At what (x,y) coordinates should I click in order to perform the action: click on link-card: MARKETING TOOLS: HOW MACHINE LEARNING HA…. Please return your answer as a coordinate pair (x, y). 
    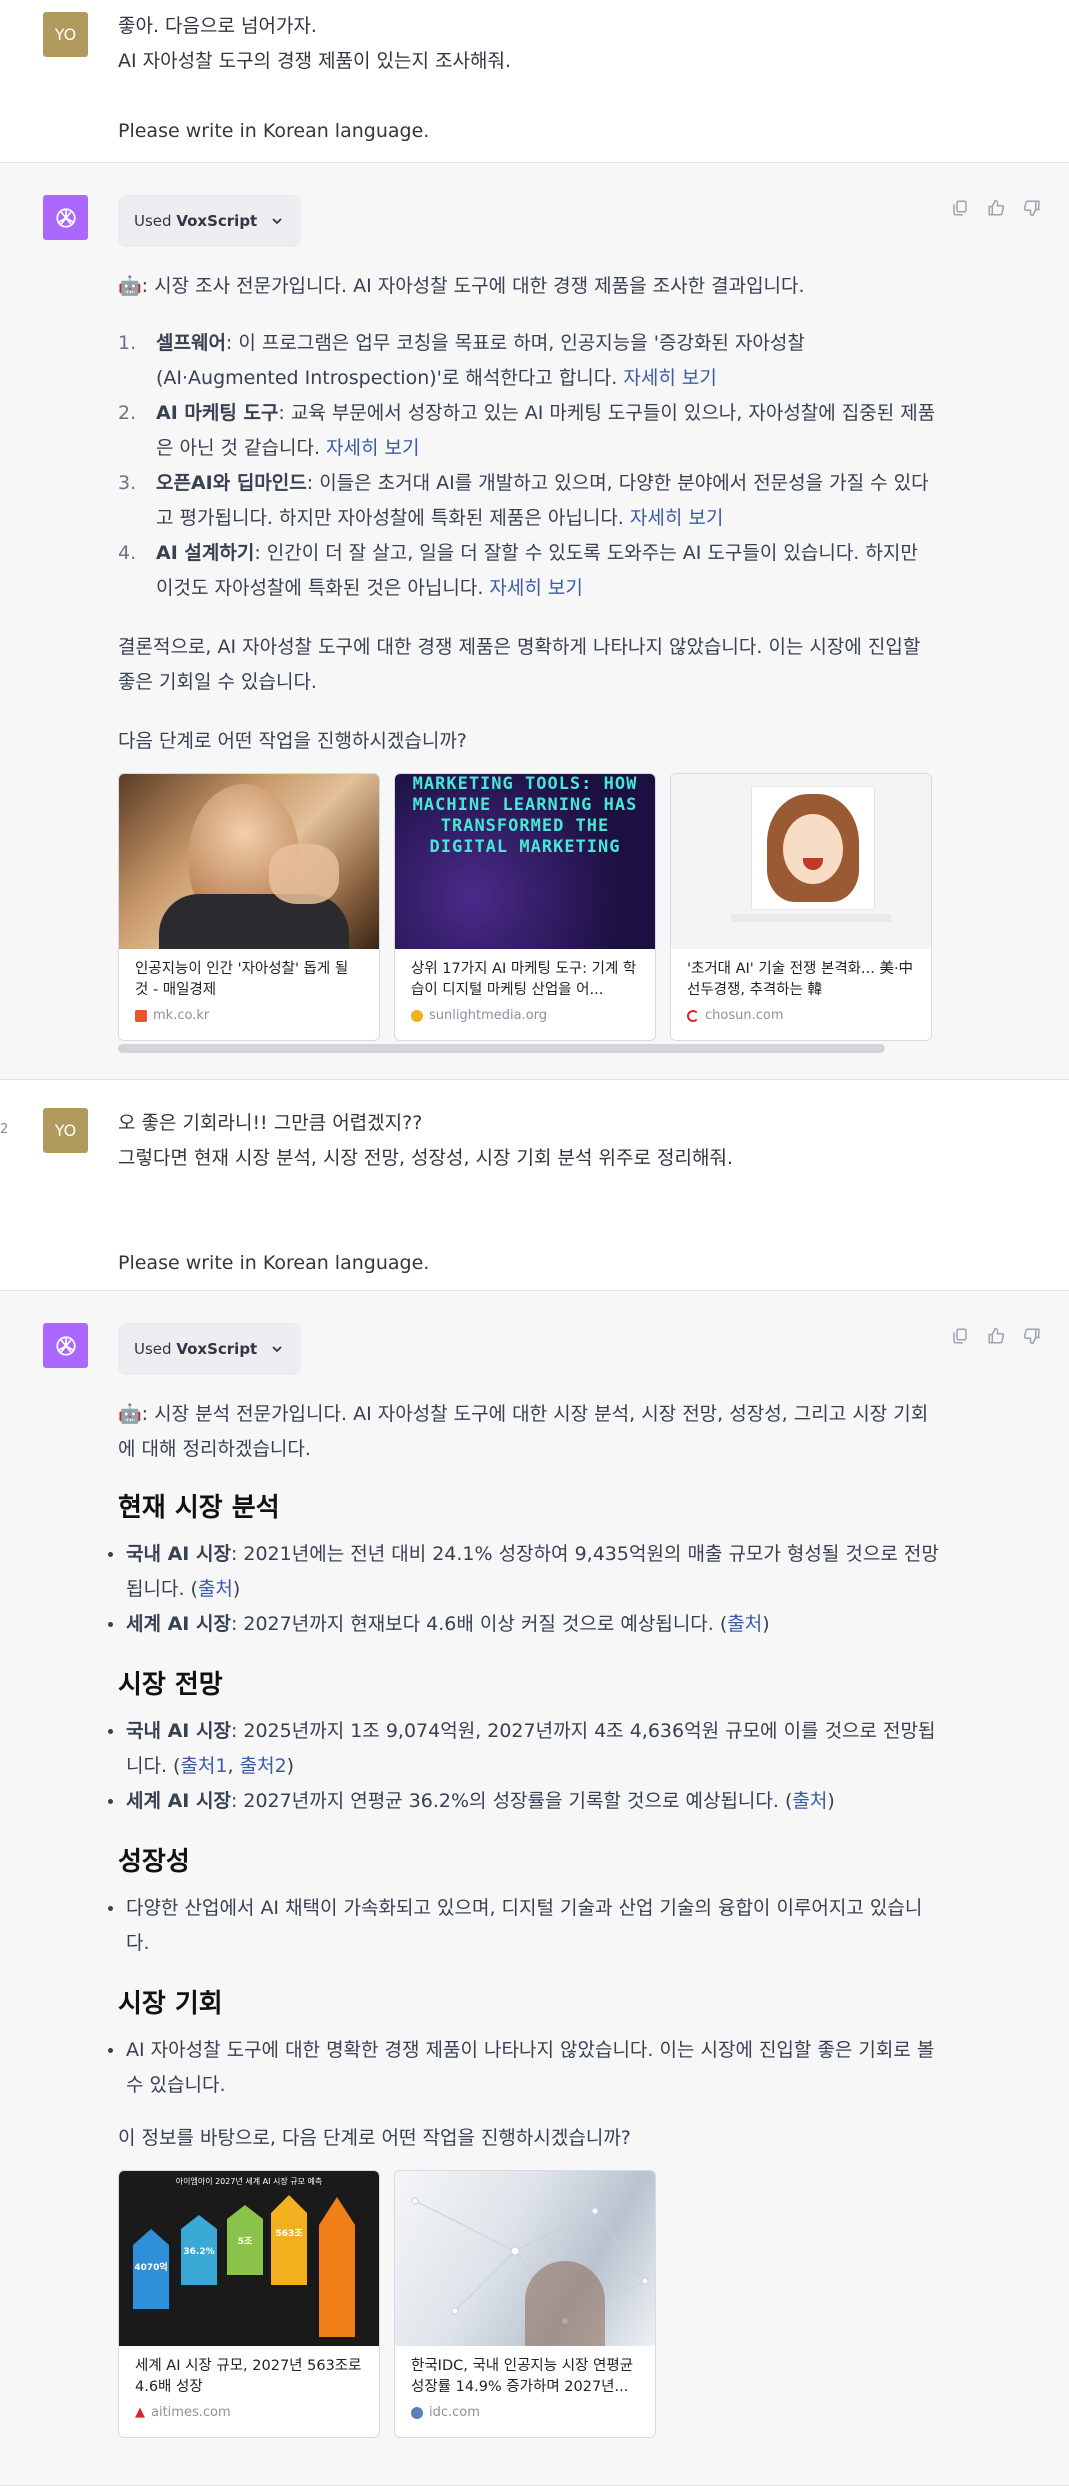
    Looking at the image, I should click on (525, 907).